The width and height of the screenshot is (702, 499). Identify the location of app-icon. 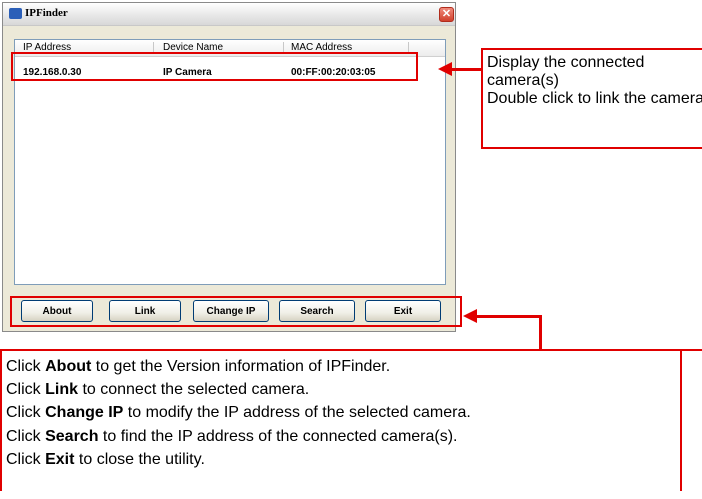
(15, 13).